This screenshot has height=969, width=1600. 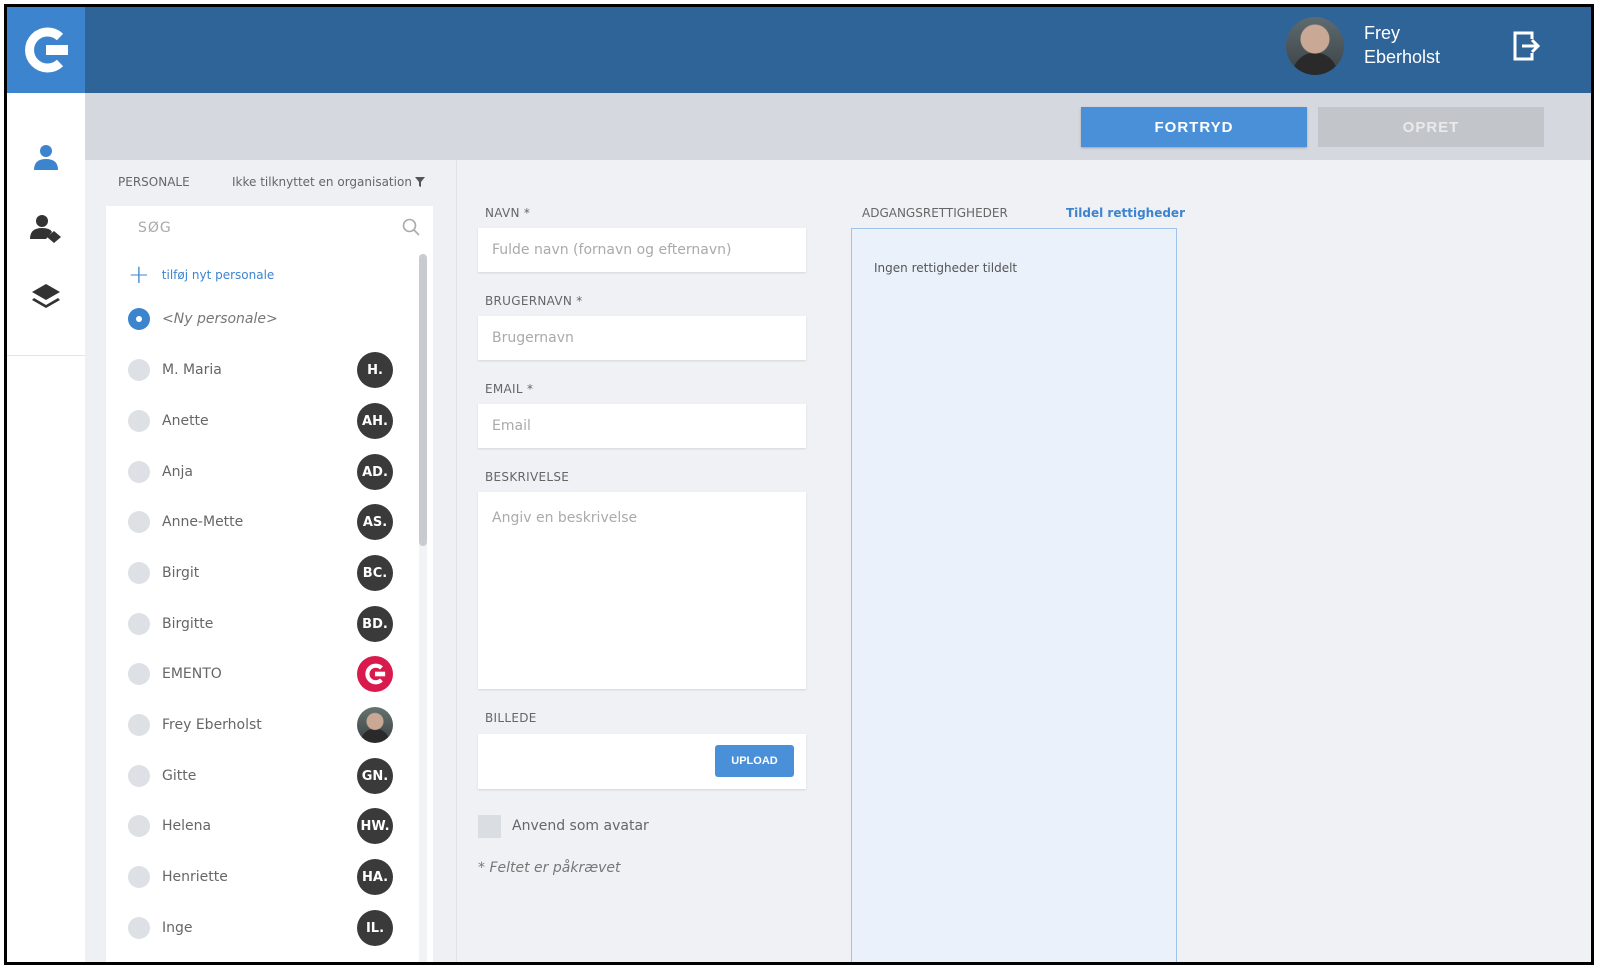 What do you see at coordinates (375, 674) in the screenshot?
I see `brand-logo-icon` at bounding box center [375, 674].